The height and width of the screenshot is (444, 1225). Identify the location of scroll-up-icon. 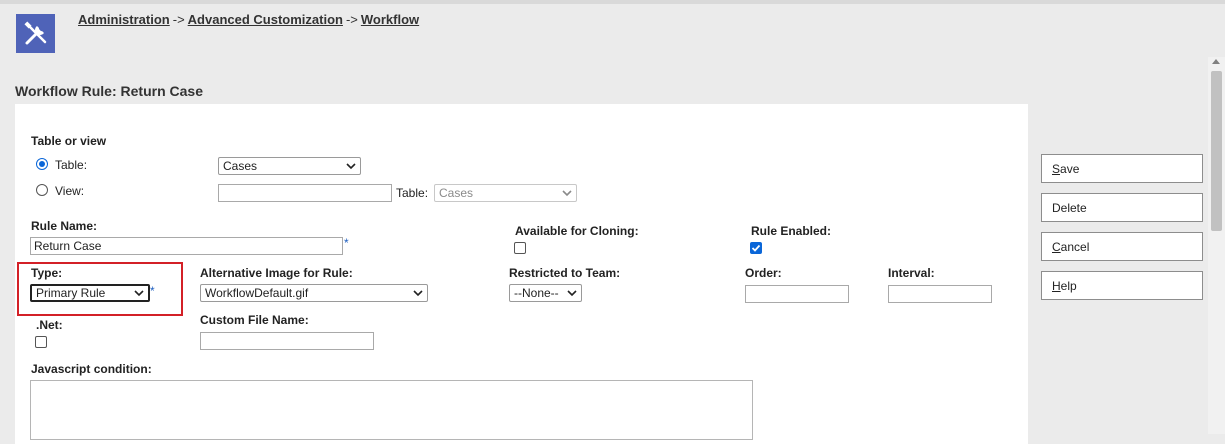
(1216, 61).